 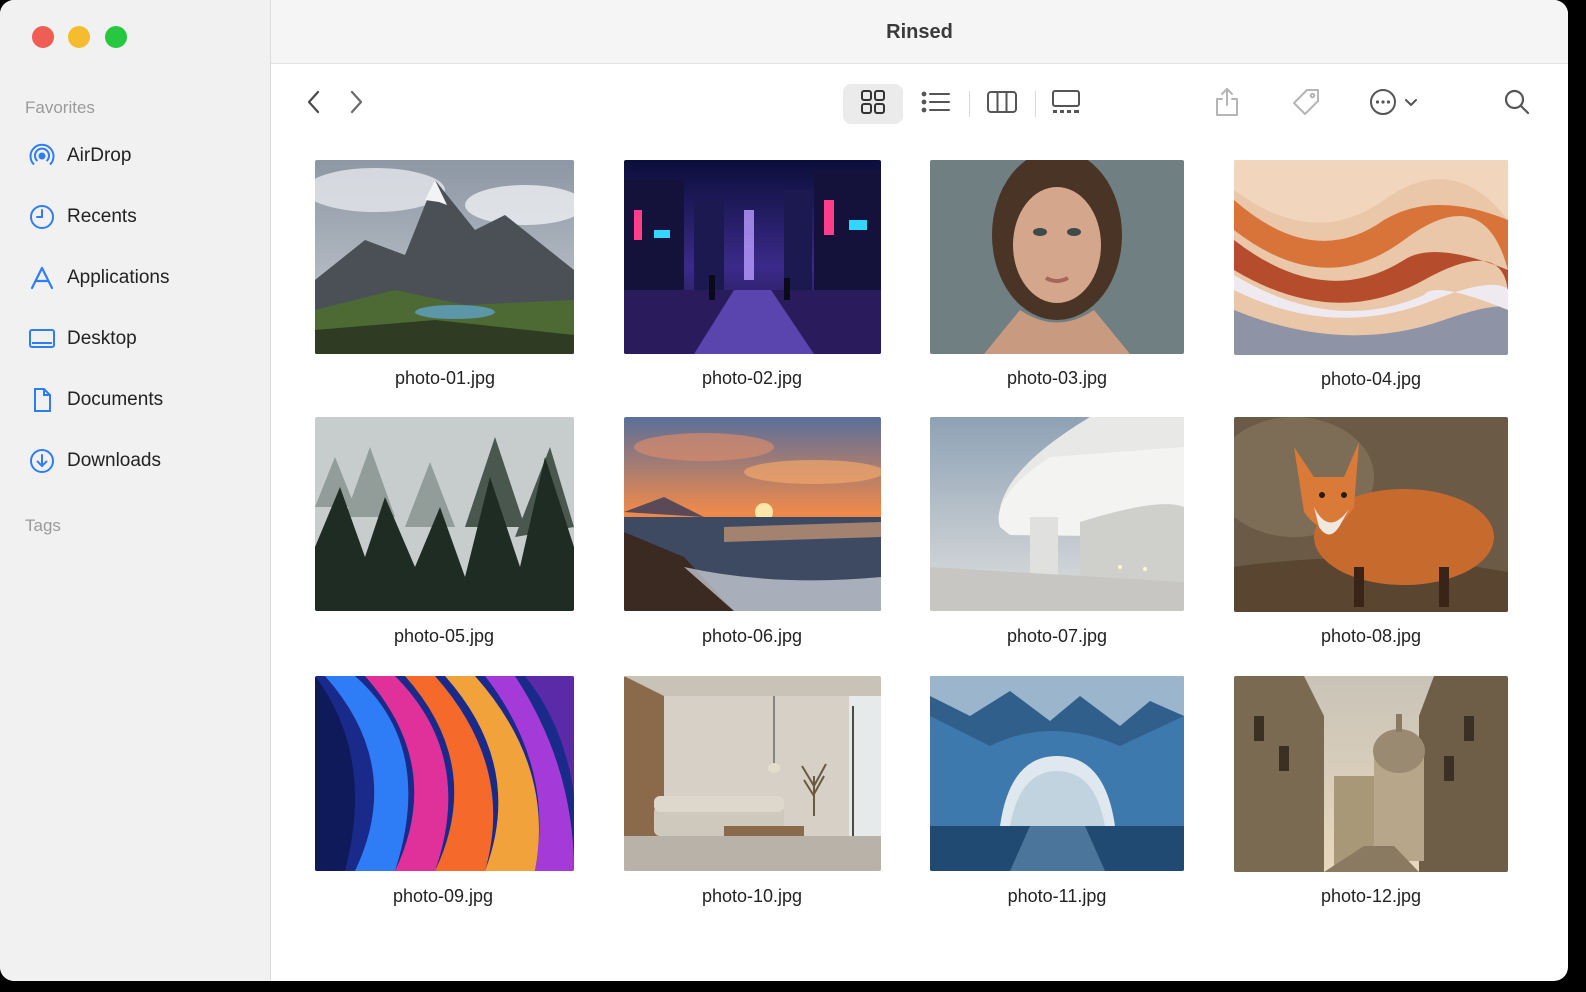 What do you see at coordinates (752, 514) in the screenshot?
I see `sunset-coast-thumbnail` at bounding box center [752, 514].